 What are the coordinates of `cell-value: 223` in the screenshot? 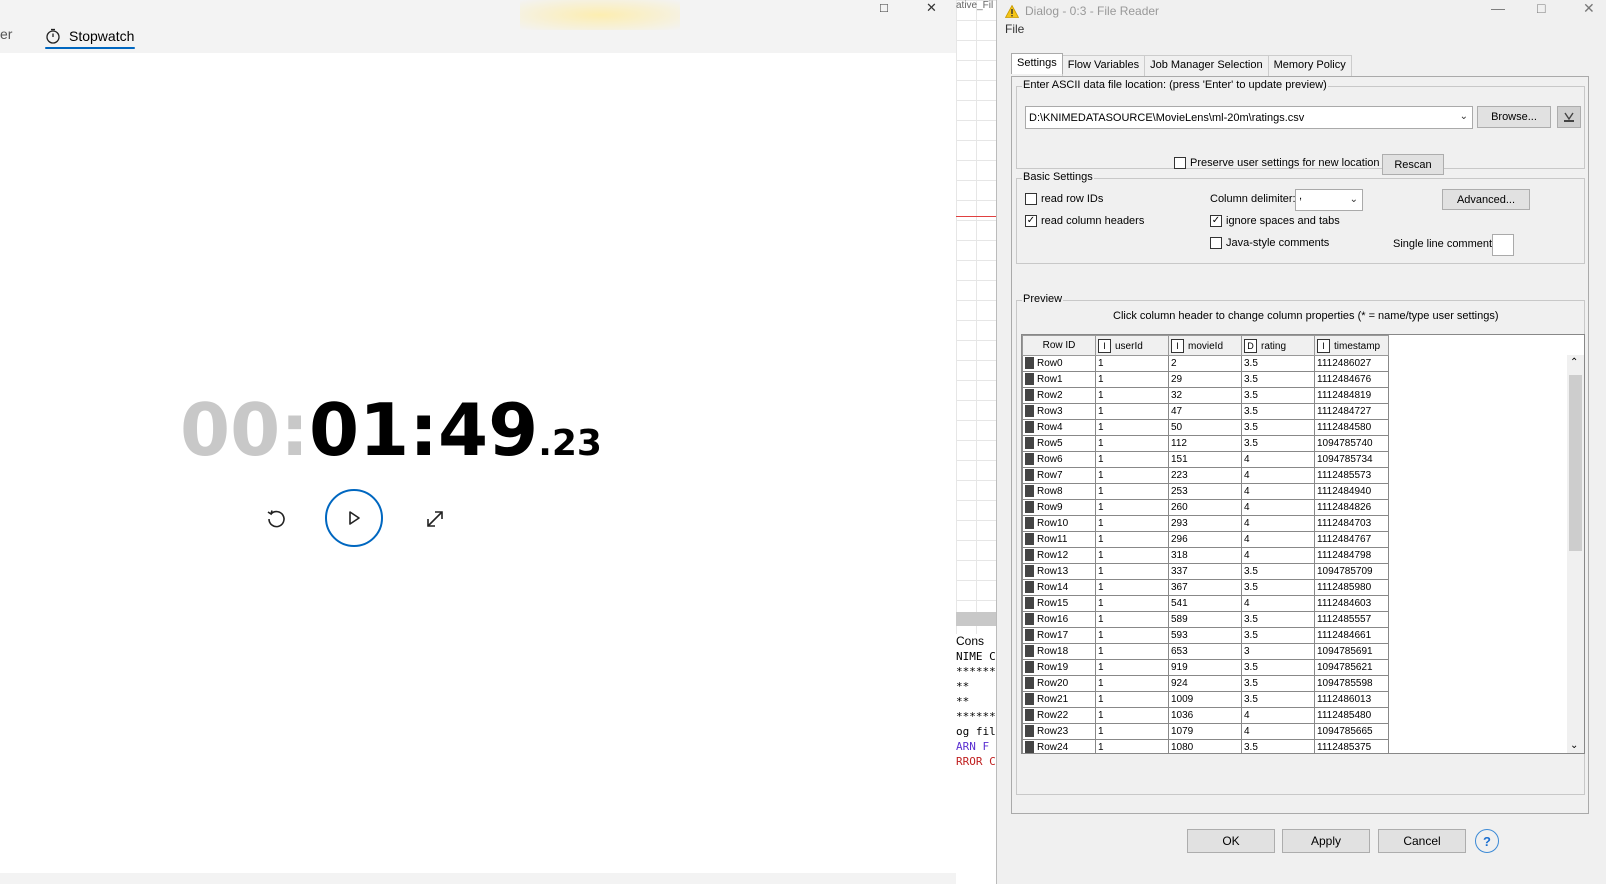 It's located at (1179, 475).